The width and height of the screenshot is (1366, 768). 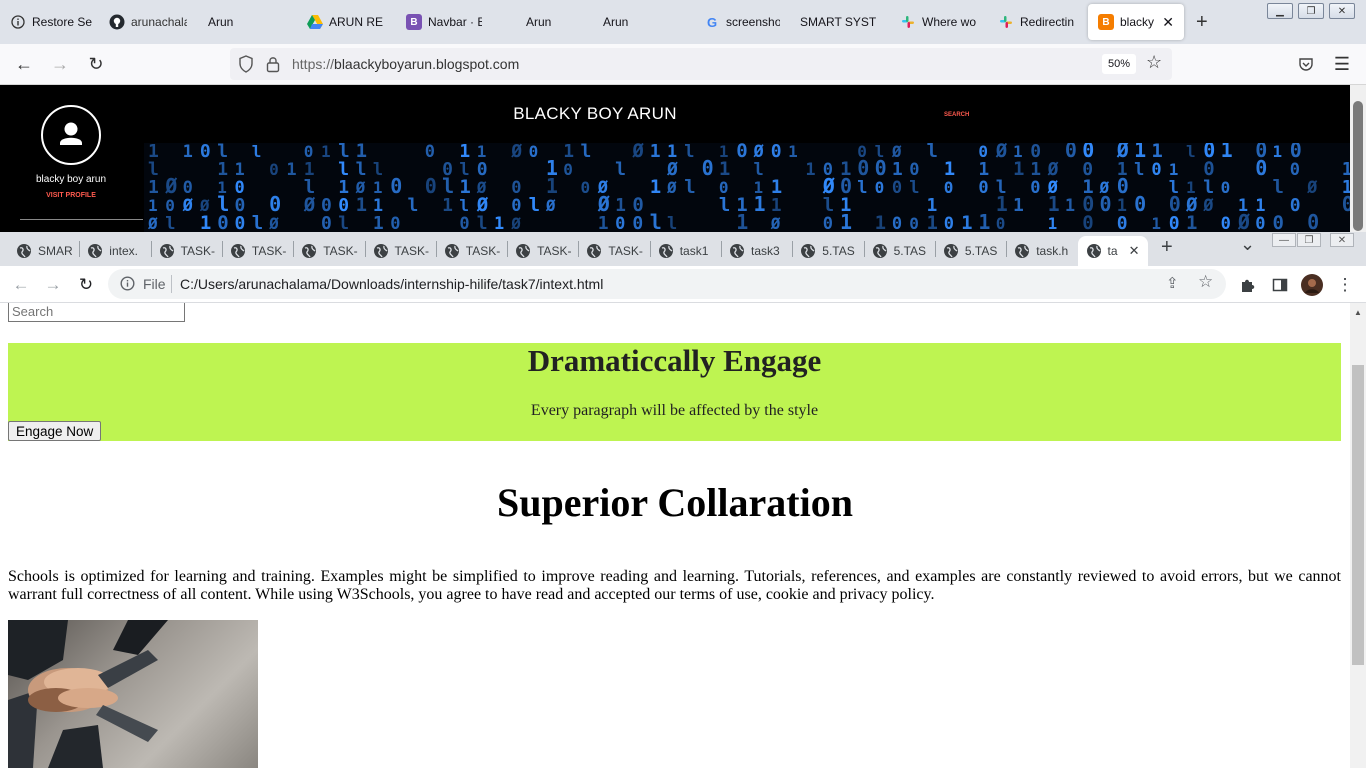 I want to click on hamburger-menu-icon: ☰, so click(x=1342, y=64).